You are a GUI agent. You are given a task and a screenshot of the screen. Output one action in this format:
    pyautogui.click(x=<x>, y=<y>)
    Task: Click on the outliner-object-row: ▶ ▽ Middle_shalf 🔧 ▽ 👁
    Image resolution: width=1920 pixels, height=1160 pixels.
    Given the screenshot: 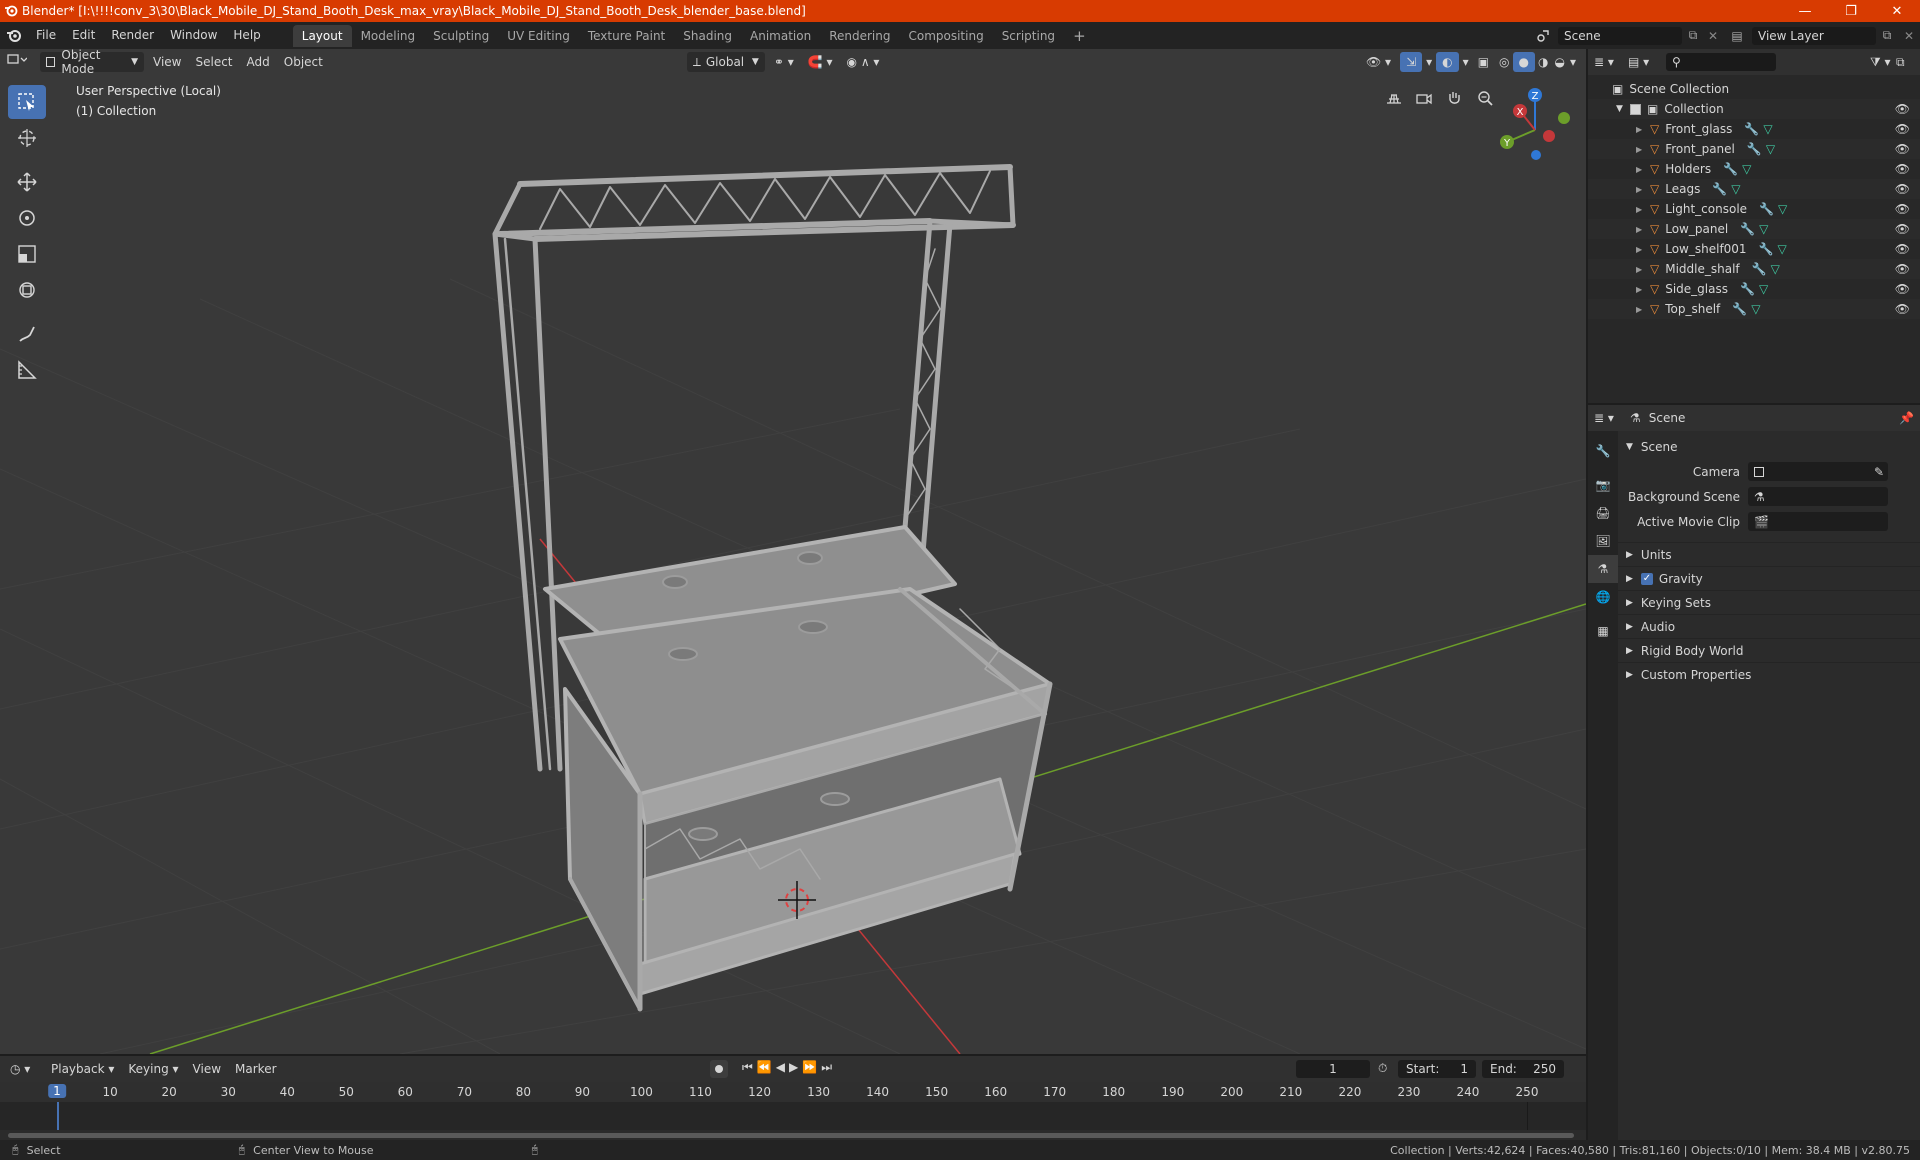 What is the action you would take?
    pyautogui.click(x=1754, y=269)
    